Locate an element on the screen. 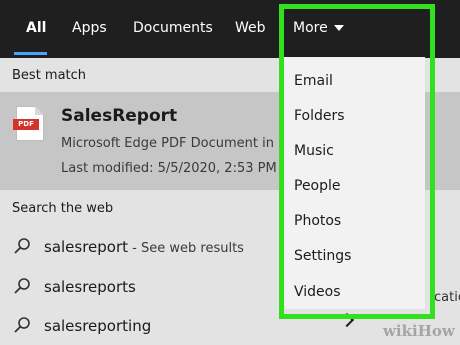  menu-item-email: Email is located at coordinates (313, 81).